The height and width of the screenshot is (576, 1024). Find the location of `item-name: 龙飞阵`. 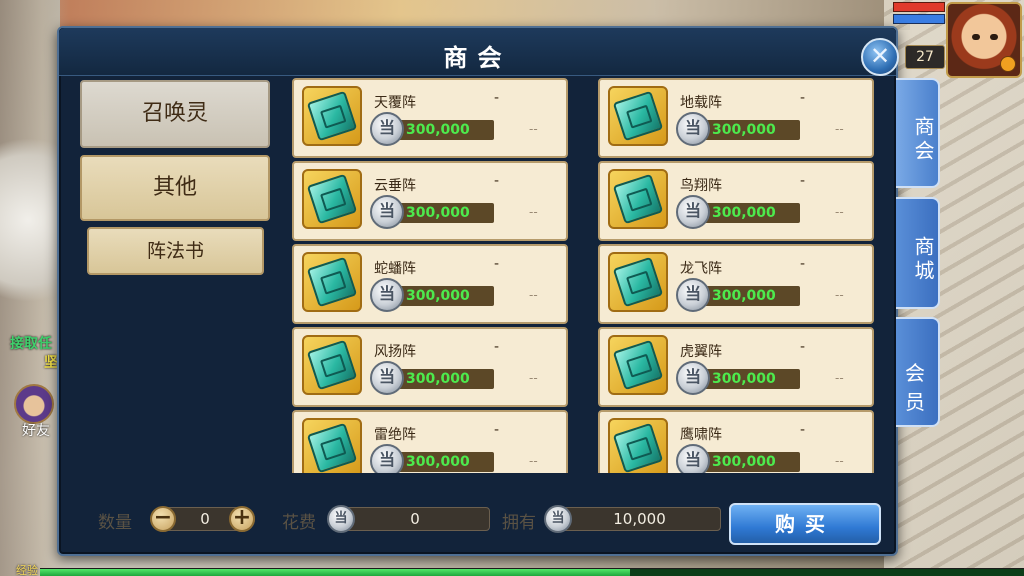

item-name: 龙飞阵 is located at coordinates (701, 269).